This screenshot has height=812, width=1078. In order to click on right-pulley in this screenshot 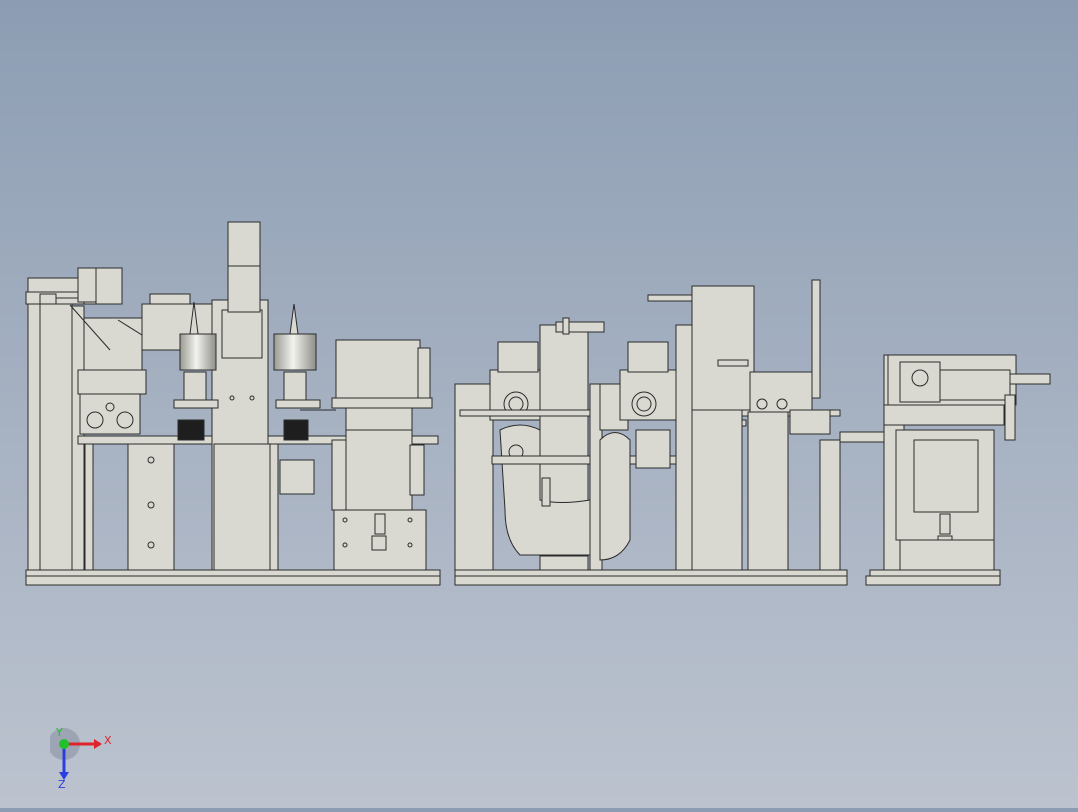, I will do `click(296, 430)`.